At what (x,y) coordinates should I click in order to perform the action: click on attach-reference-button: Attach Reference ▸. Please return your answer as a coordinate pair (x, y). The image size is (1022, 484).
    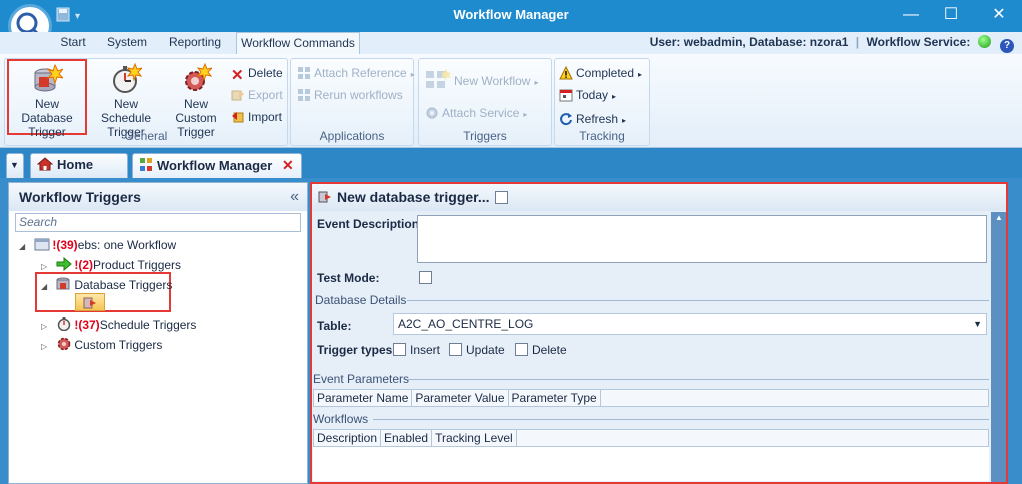
    Looking at the image, I should click on (356, 73).